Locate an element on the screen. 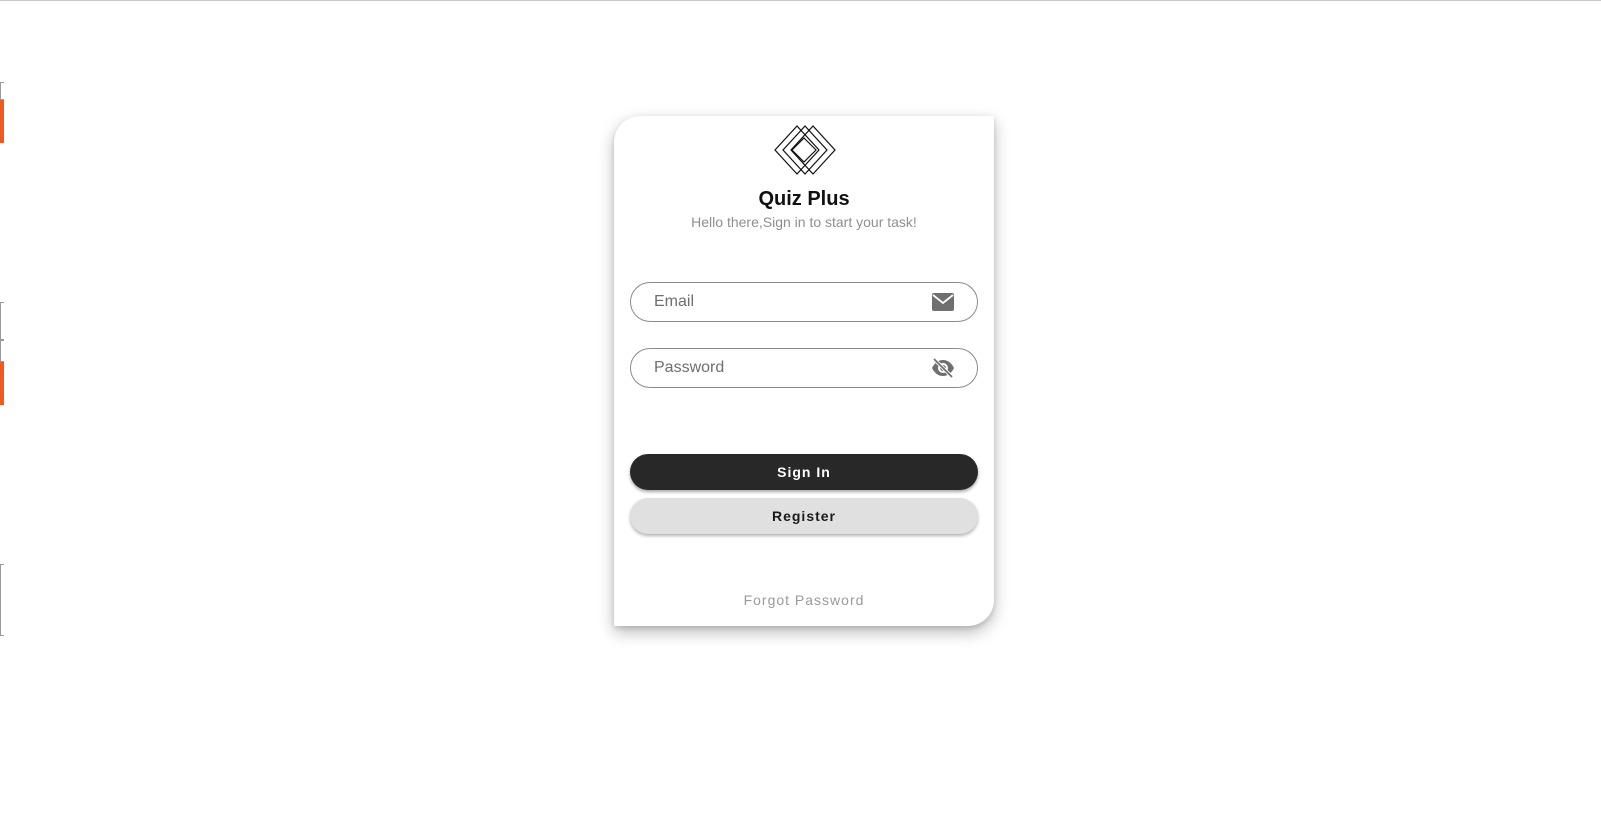 This screenshot has height=816, width=1601. app-subtitle: Hello there,Sign in to start your task! is located at coordinates (804, 222).